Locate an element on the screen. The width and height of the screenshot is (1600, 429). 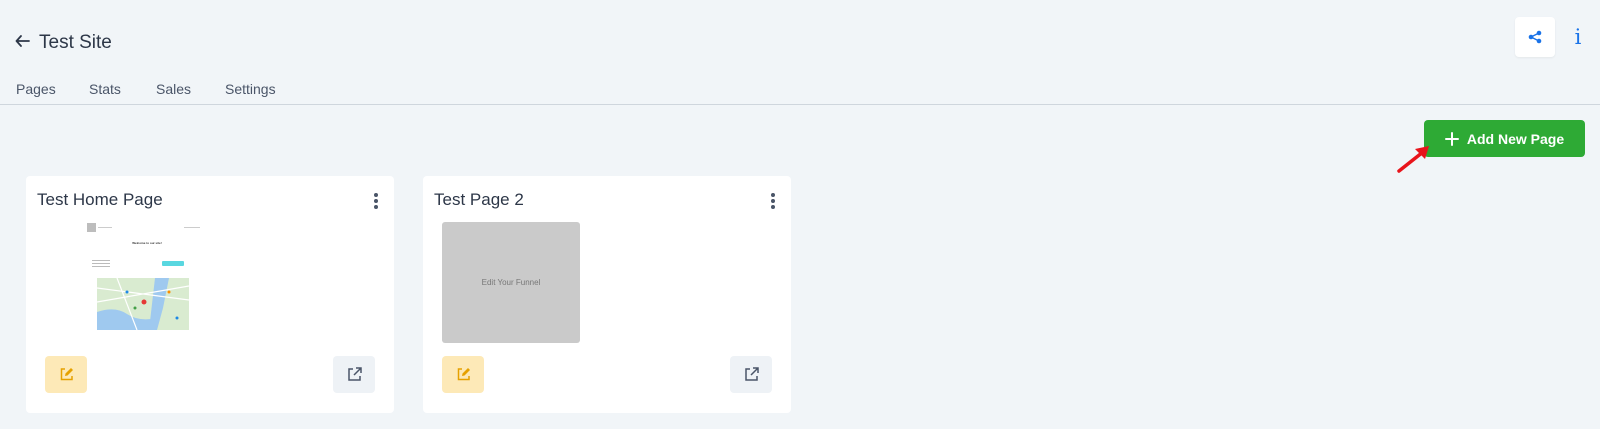
tab-settings: Settings is located at coordinates (250, 89).